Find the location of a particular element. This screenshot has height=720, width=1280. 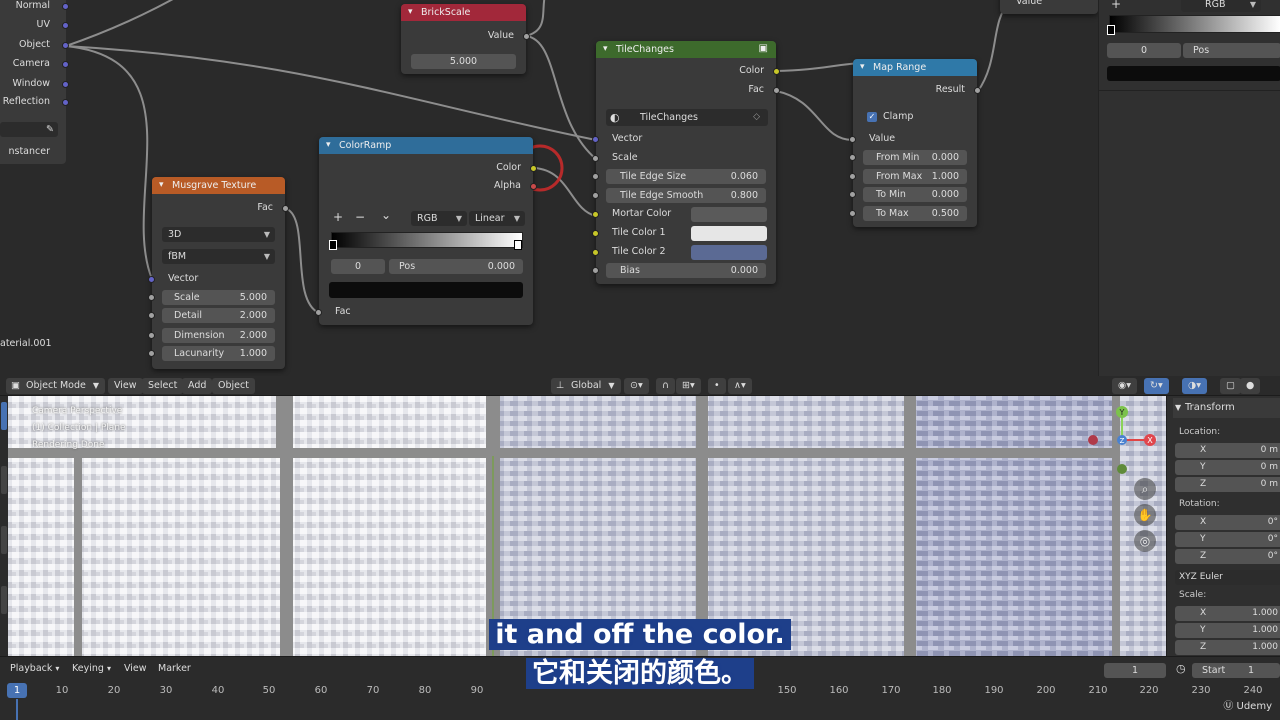

playhead-line is located at coordinates (17, 709).